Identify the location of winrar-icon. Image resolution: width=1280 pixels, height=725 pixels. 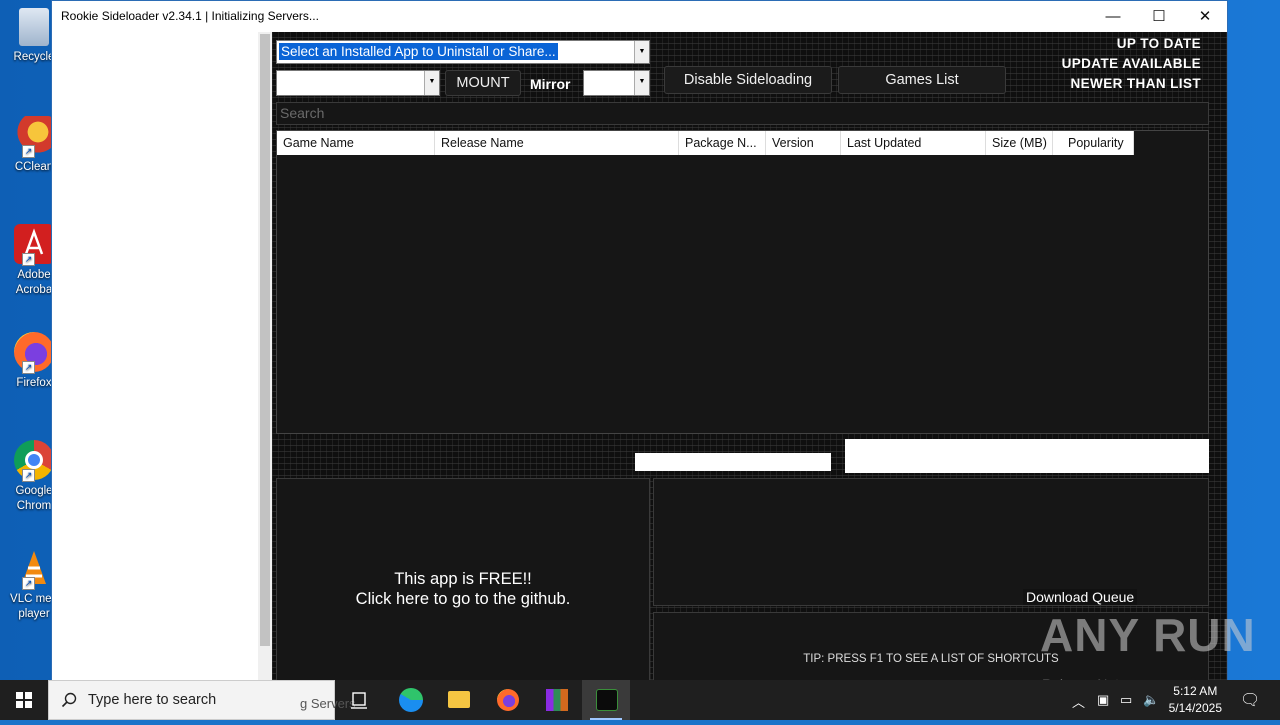
(557, 700).